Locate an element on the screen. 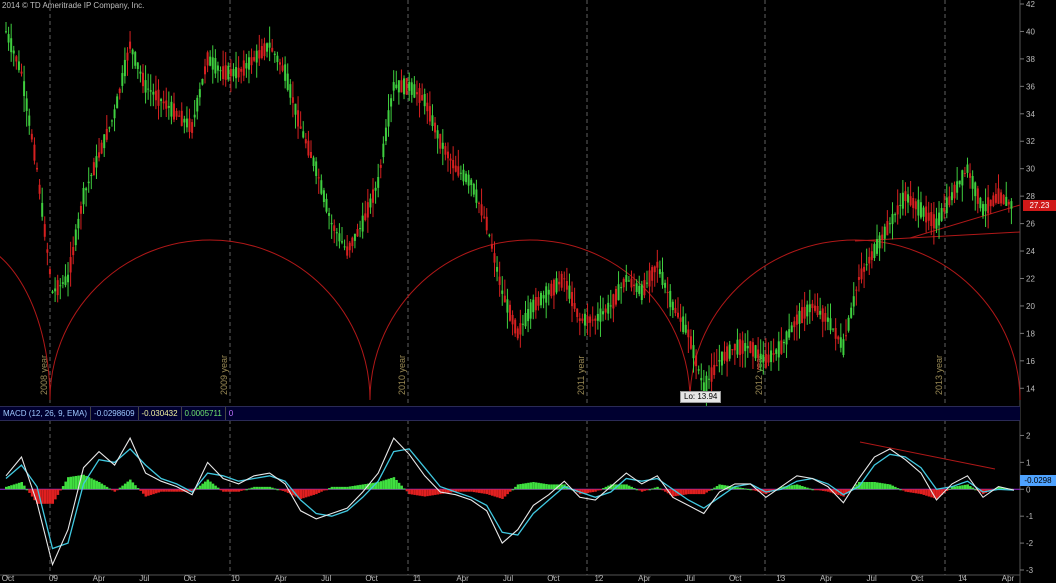 This screenshot has height=583, width=1056. x-tick-label: Apr is located at coordinates (1008, 578).